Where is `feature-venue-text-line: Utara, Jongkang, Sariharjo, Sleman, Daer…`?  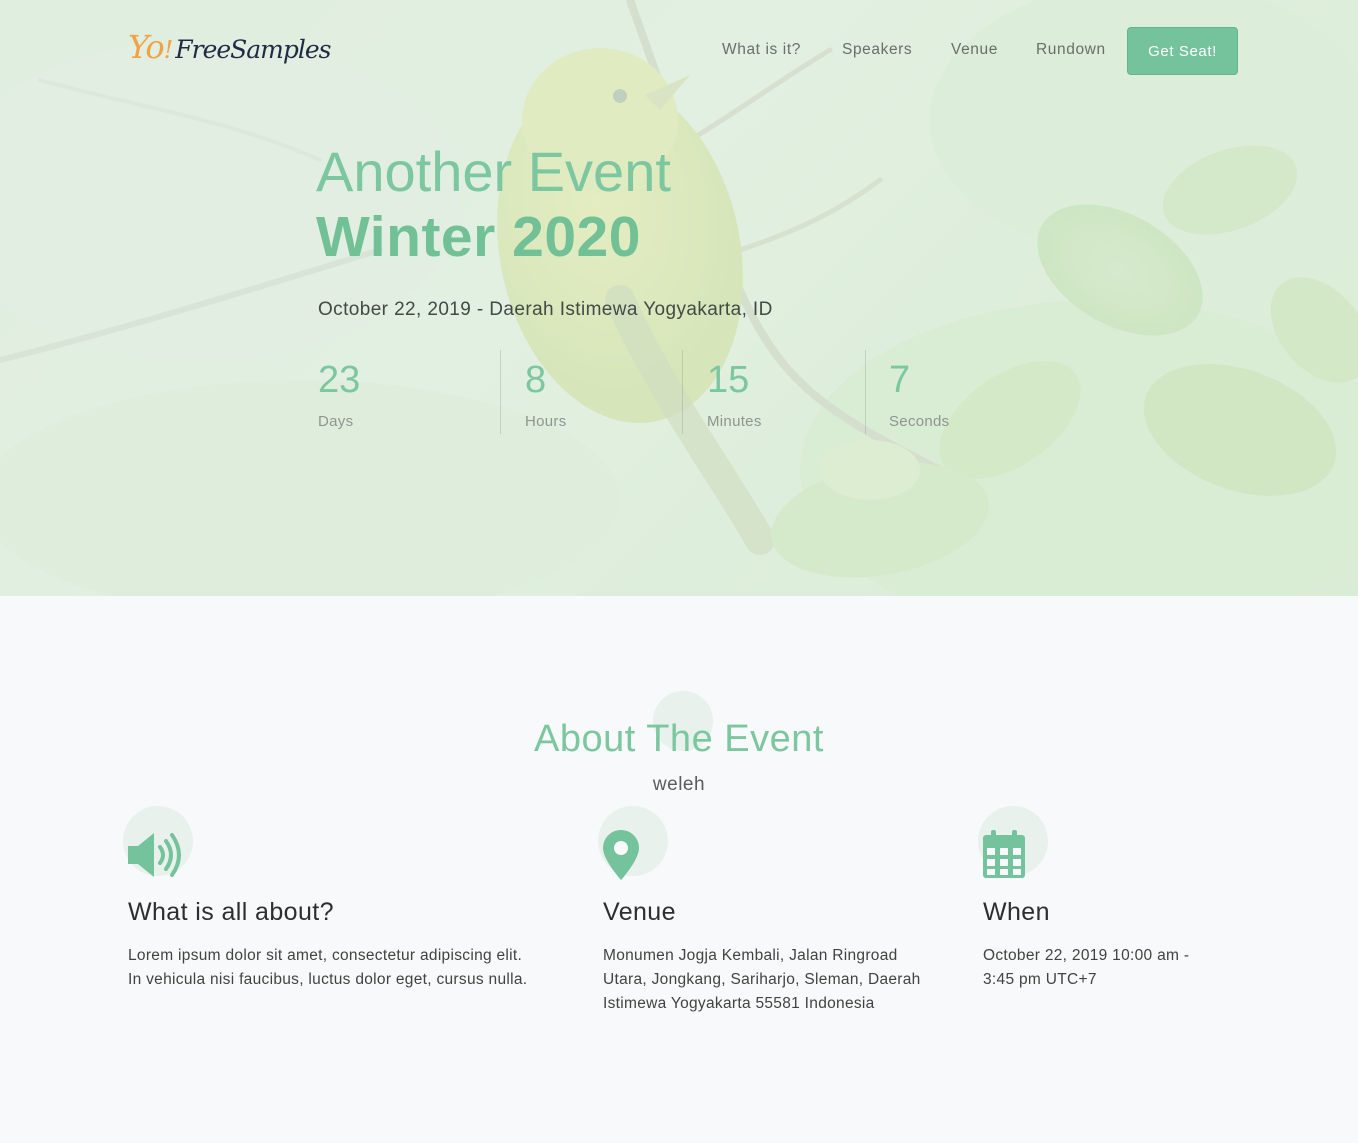 feature-venue-text-line: Utara, Jongkang, Sariharjo, Sleman, Daer… is located at coordinates (762, 979).